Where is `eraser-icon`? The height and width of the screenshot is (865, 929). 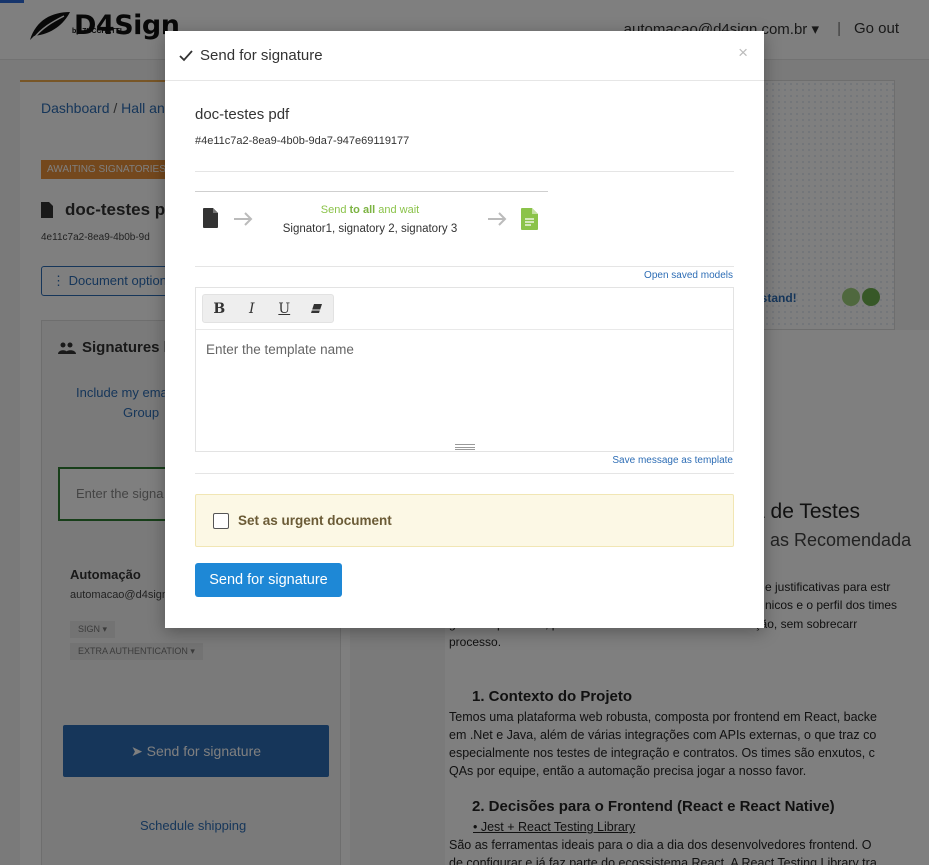 eraser-icon is located at coordinates (317, 308).